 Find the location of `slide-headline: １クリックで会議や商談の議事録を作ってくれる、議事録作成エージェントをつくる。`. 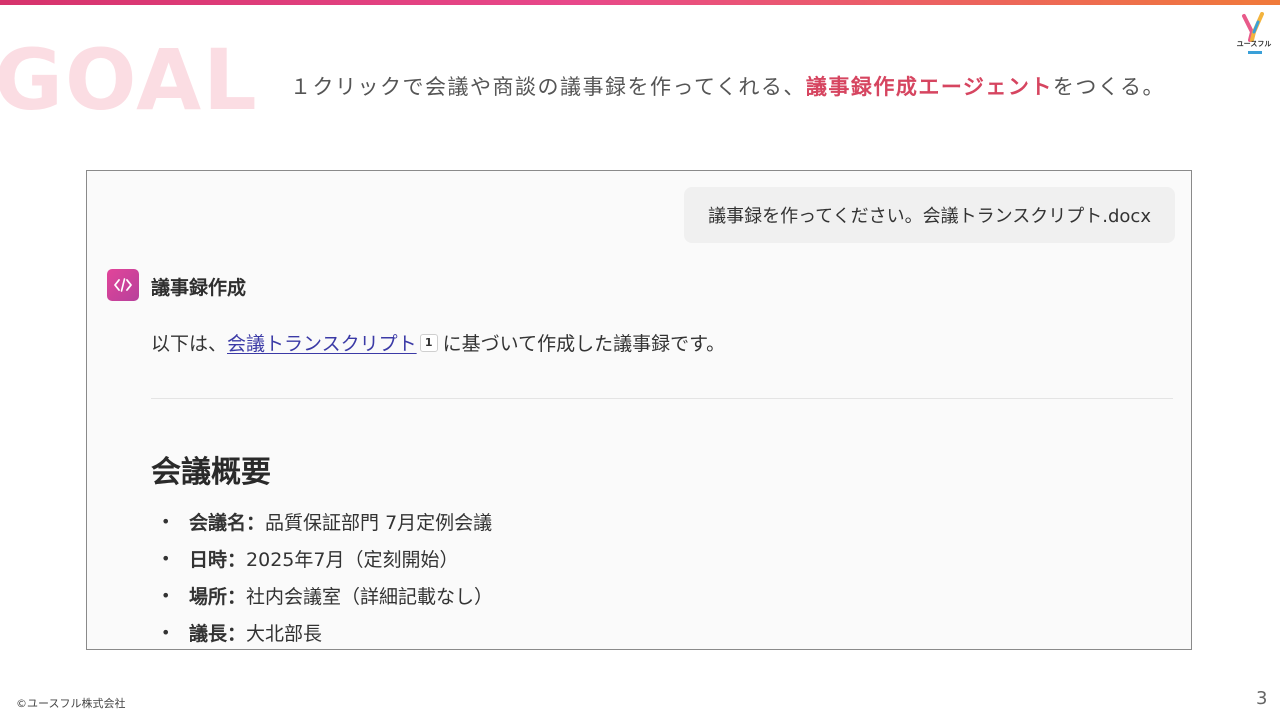

slide-headline: １クリックで会議や商談の議事録を作ってくれる、議事録作成エージェントをつくる。 is located at coordinates (760, 87).